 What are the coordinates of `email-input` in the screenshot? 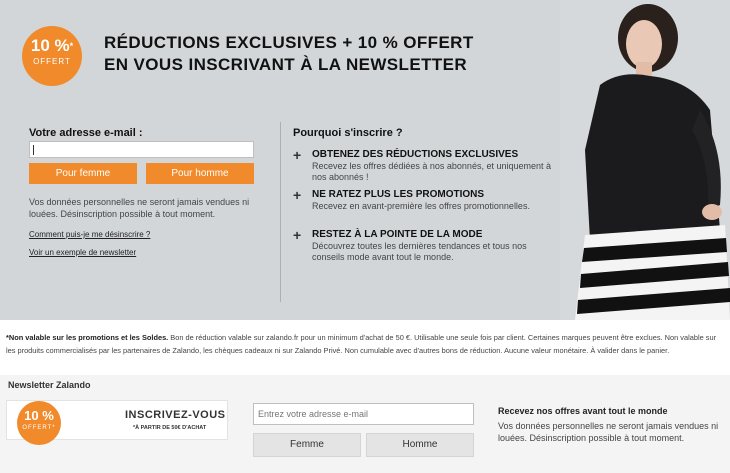 It's located at (141, 149).